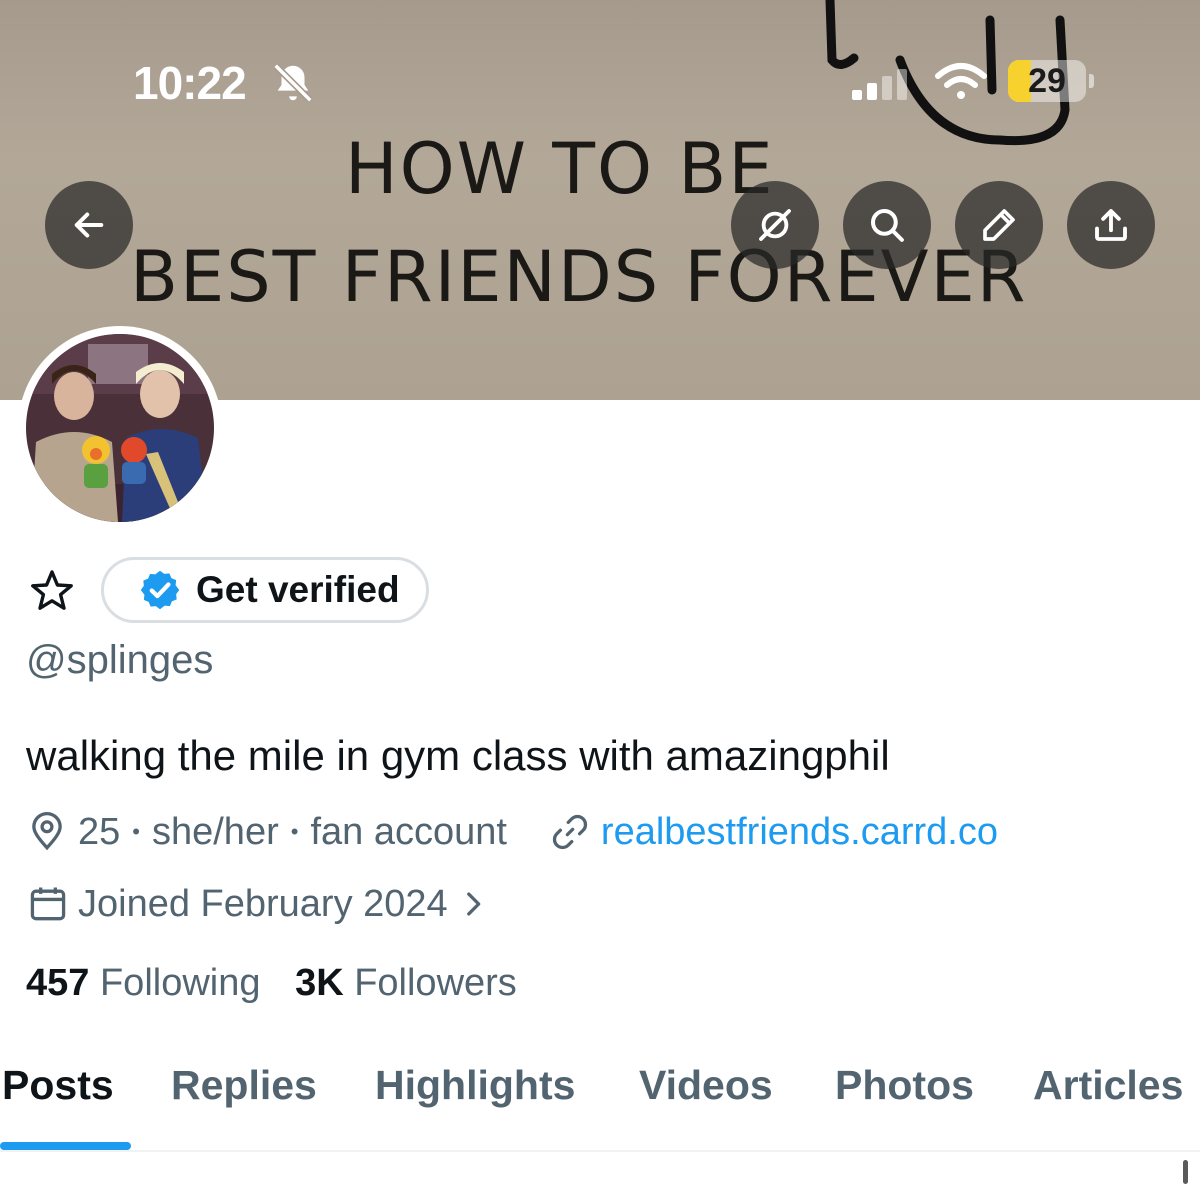 The image size is (1200, 1184). Describe the element at coordinates (244, 1085) in the screenshot. I see `tab-replies: Replies` at that location.